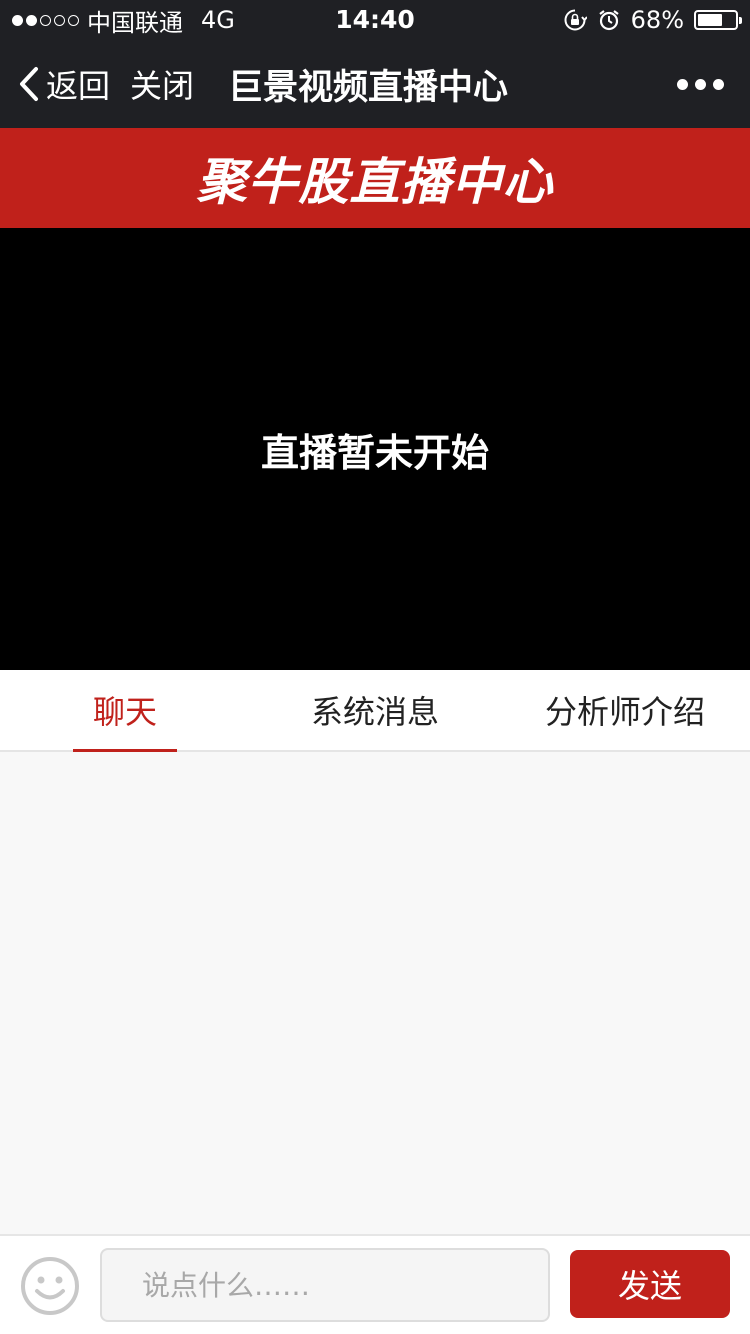 Image resolution: width=750 pixels, height=1334 pixels. I want to click on nav-bar: 返回 关闭 巨景视频直播中心, so click(375, 84).